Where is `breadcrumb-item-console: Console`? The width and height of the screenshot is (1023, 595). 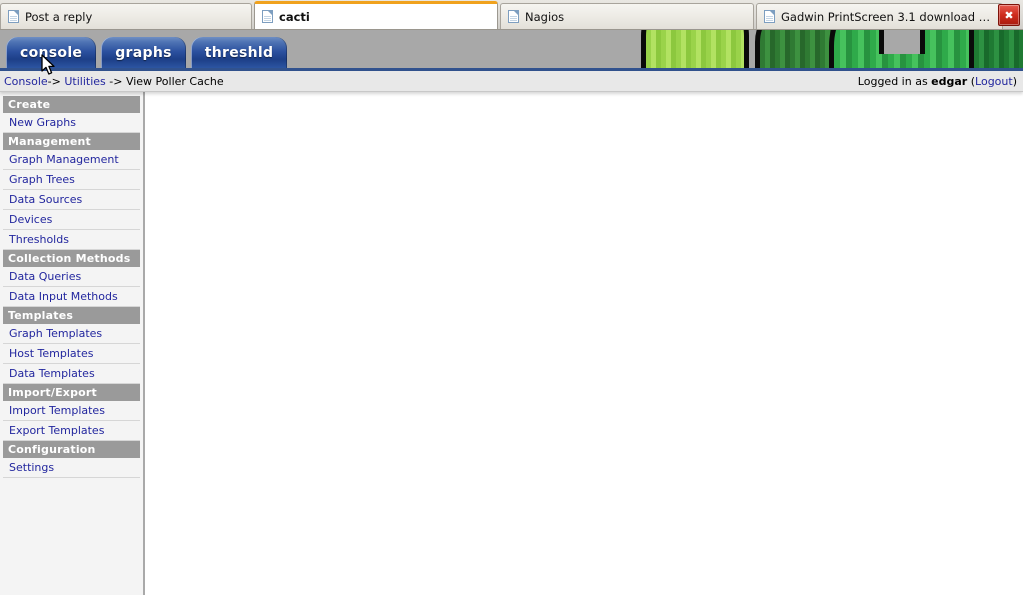 breadcrumb-item-console: Console is located at coordinates (26, 81).